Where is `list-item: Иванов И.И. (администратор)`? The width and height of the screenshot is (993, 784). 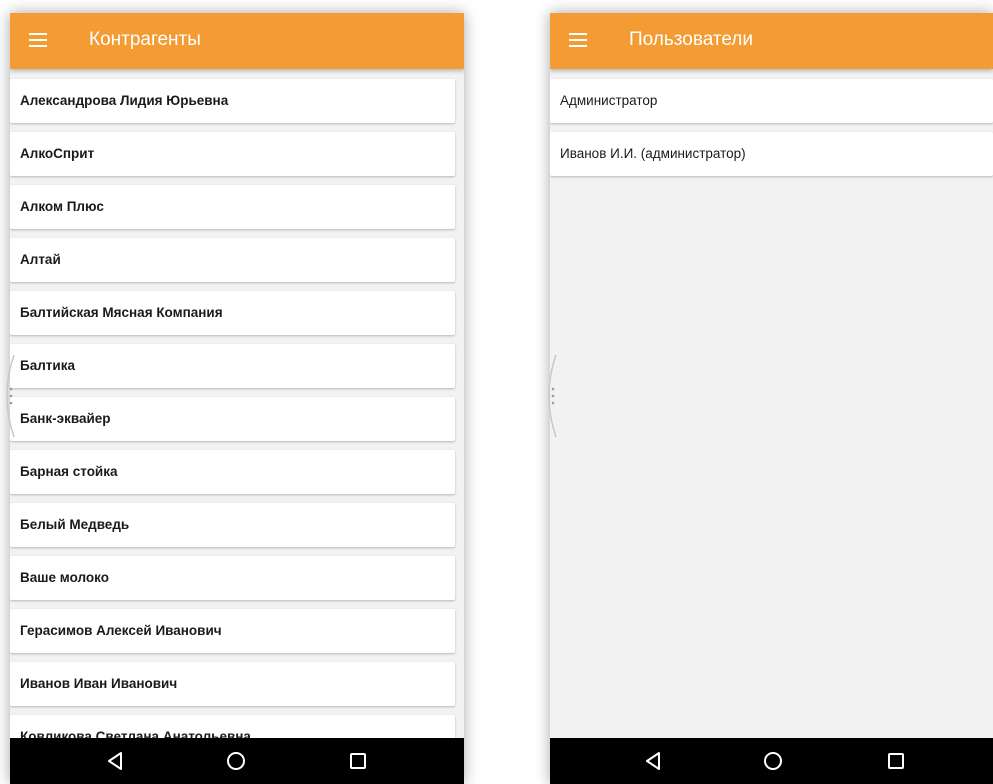
list-item: Иванов И.И. (администратор) is located at coordinates (771, 154).